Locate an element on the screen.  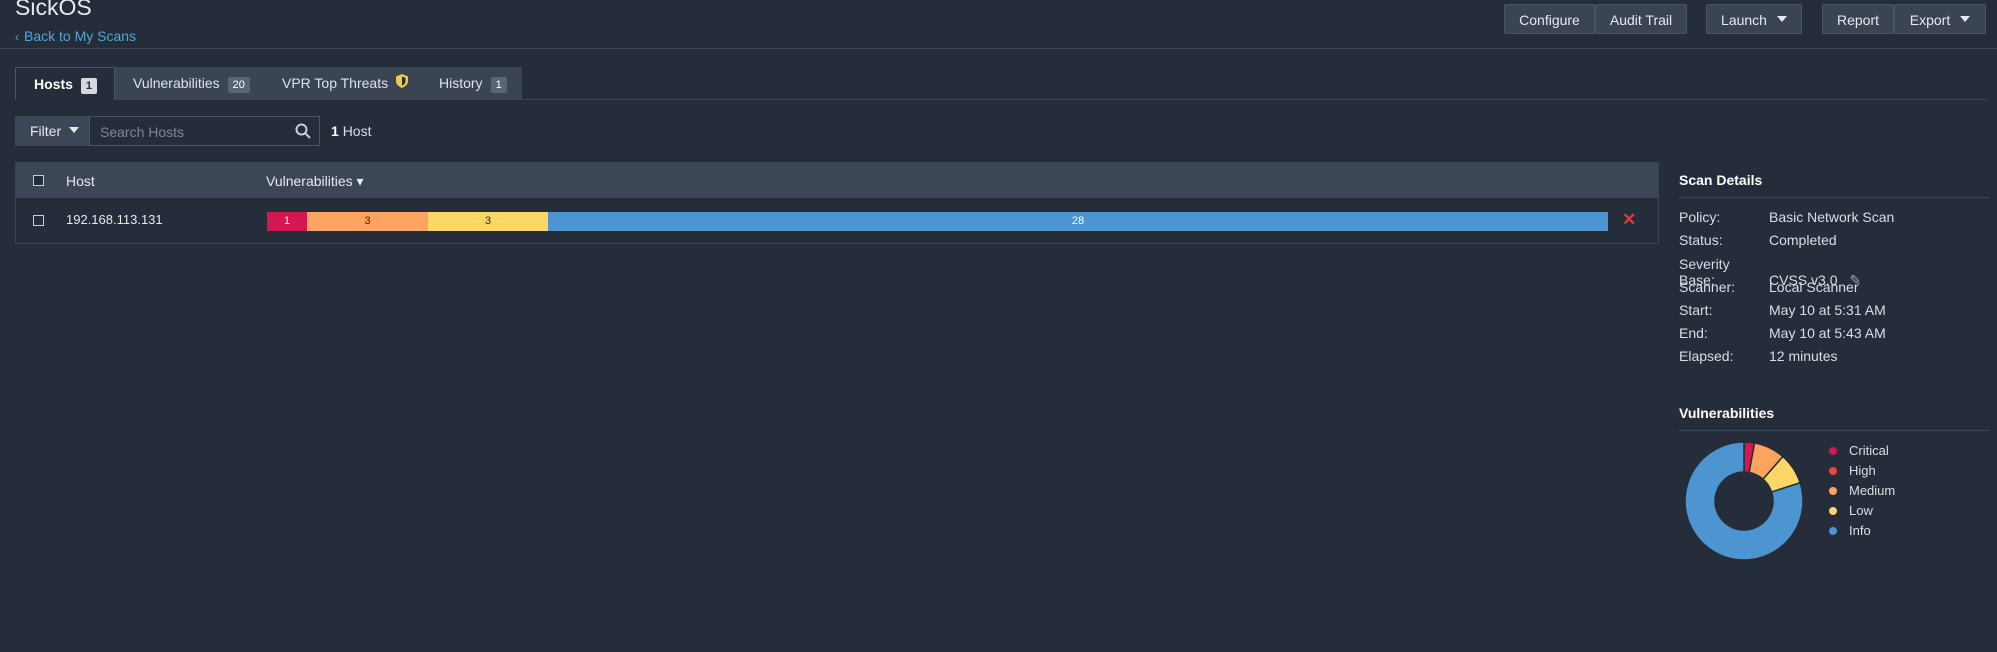
tab-label: History is located at coordinates (461, 83).